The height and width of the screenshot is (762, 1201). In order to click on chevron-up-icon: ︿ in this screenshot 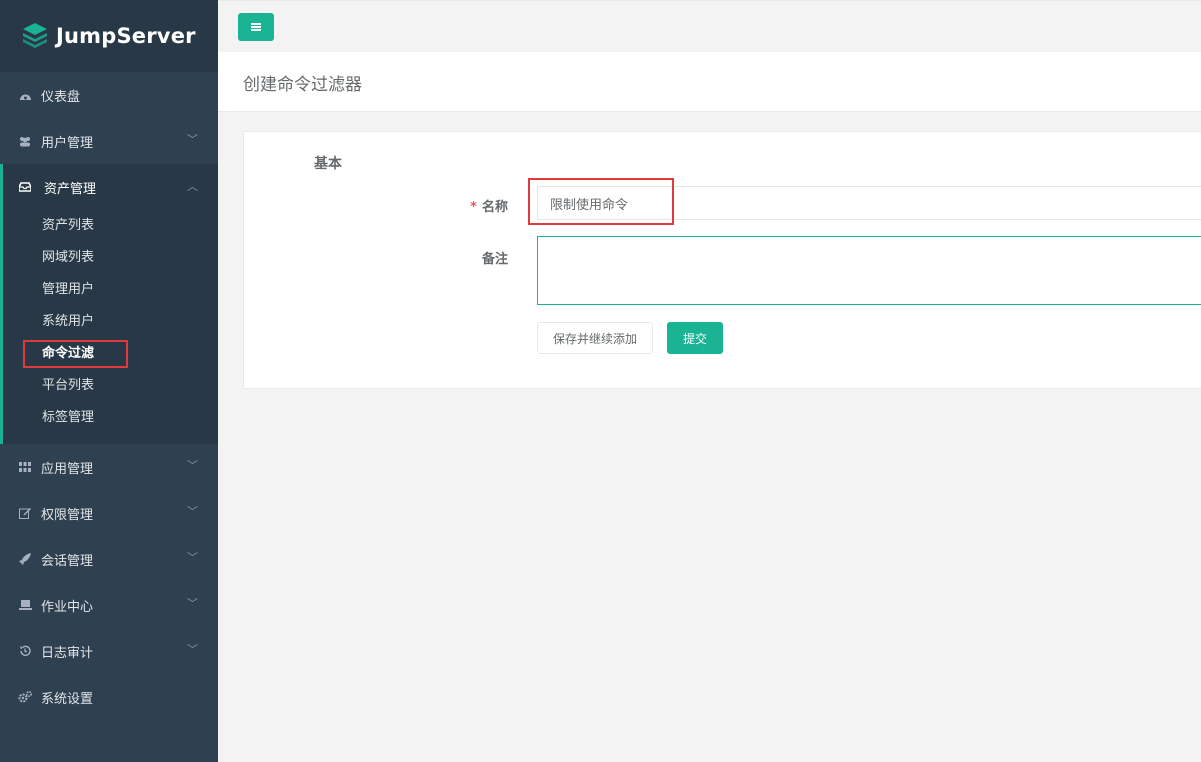, I will do `click(192, 186)`.